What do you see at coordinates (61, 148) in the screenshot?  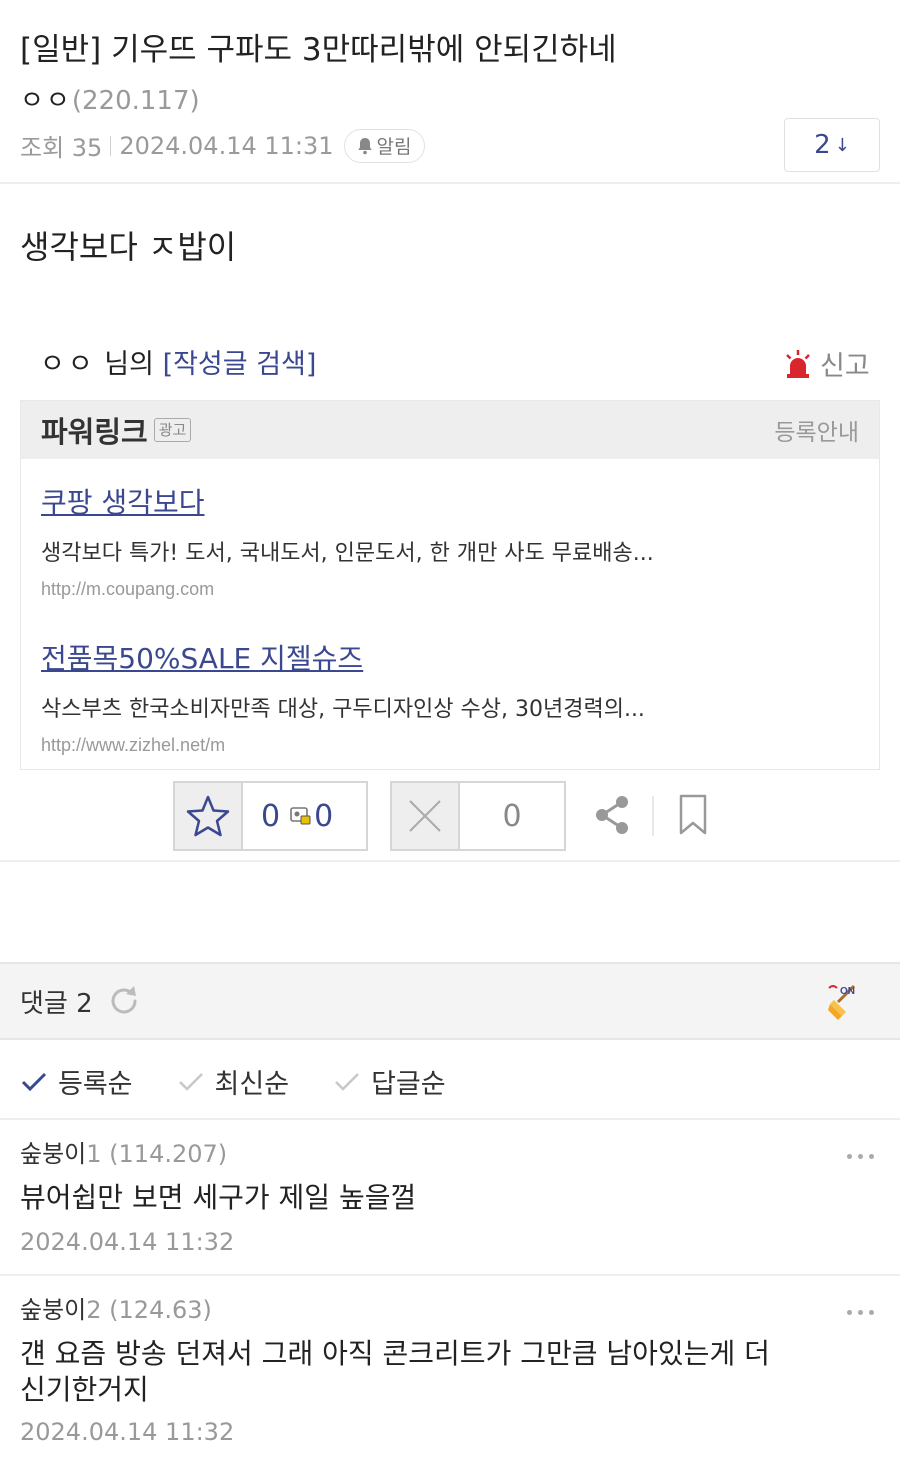 I see `view-count: 조회 35` at bounding box center [61, 148].